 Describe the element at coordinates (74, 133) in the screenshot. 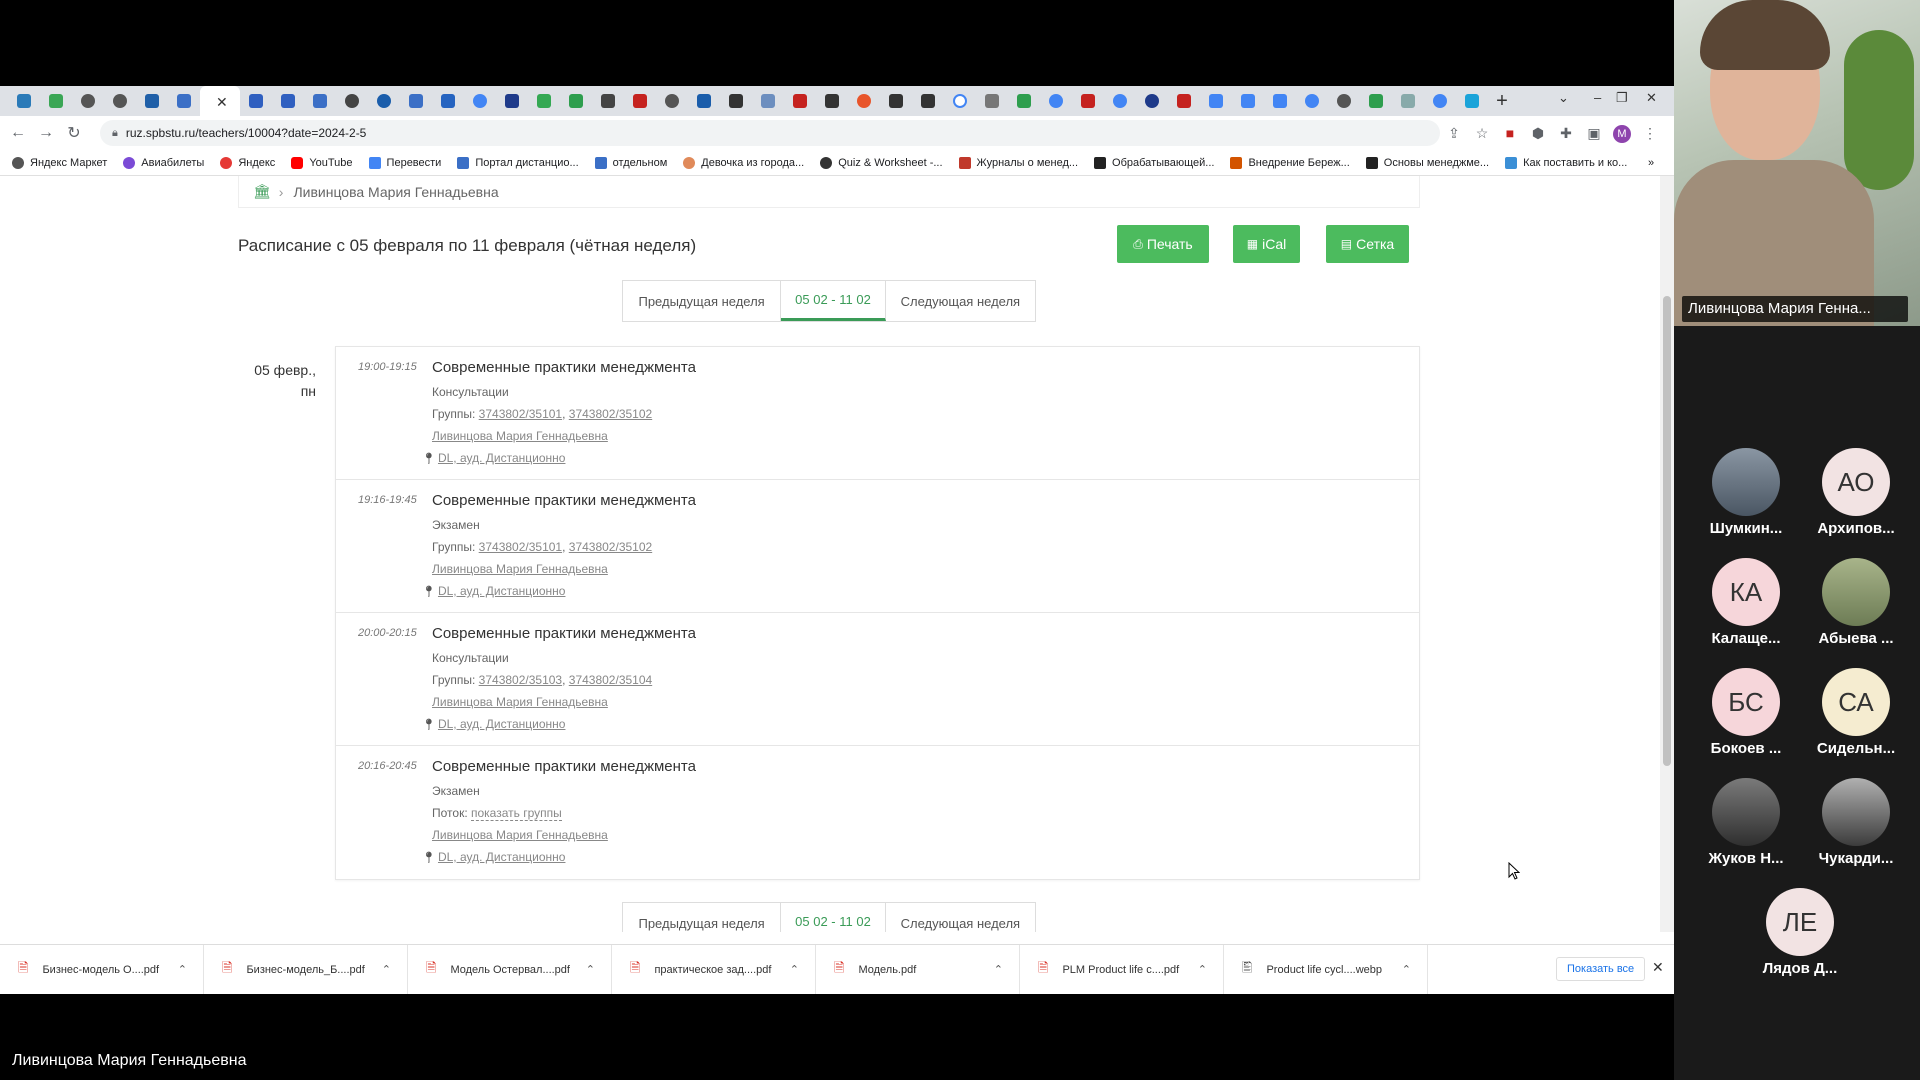

I see `reload-icon: ↻` at that location.